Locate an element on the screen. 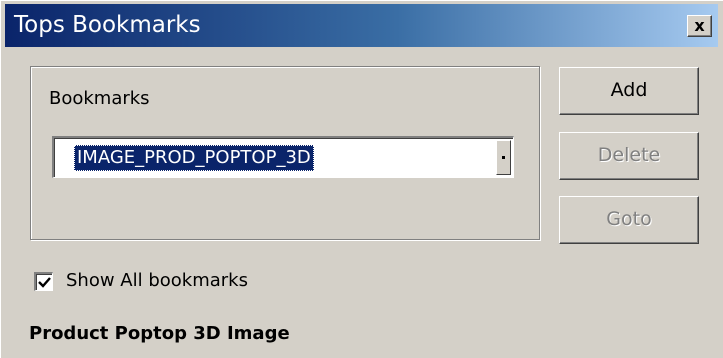 This screenshot has height=358, width=723. show-all-label: Show All bookmarks is located at coordinates (157, 281).